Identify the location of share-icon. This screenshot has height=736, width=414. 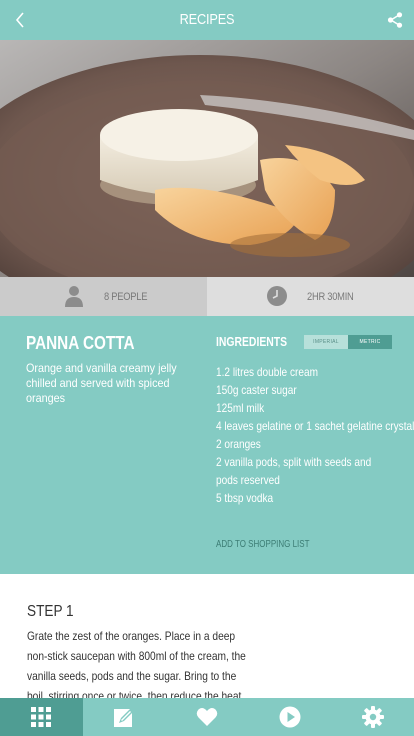
(395, 20).